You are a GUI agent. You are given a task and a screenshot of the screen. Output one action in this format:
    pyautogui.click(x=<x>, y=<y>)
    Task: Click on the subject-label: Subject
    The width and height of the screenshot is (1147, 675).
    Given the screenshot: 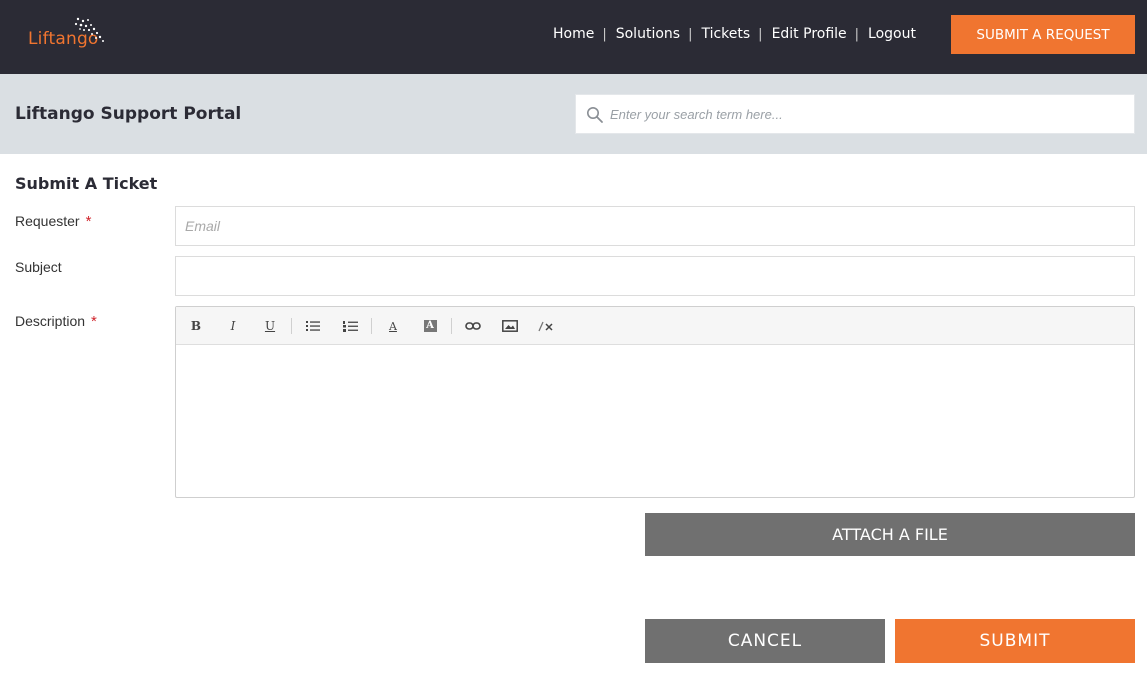 What is the action you would take?
    pyautogui.click(x=38, y=267)
    